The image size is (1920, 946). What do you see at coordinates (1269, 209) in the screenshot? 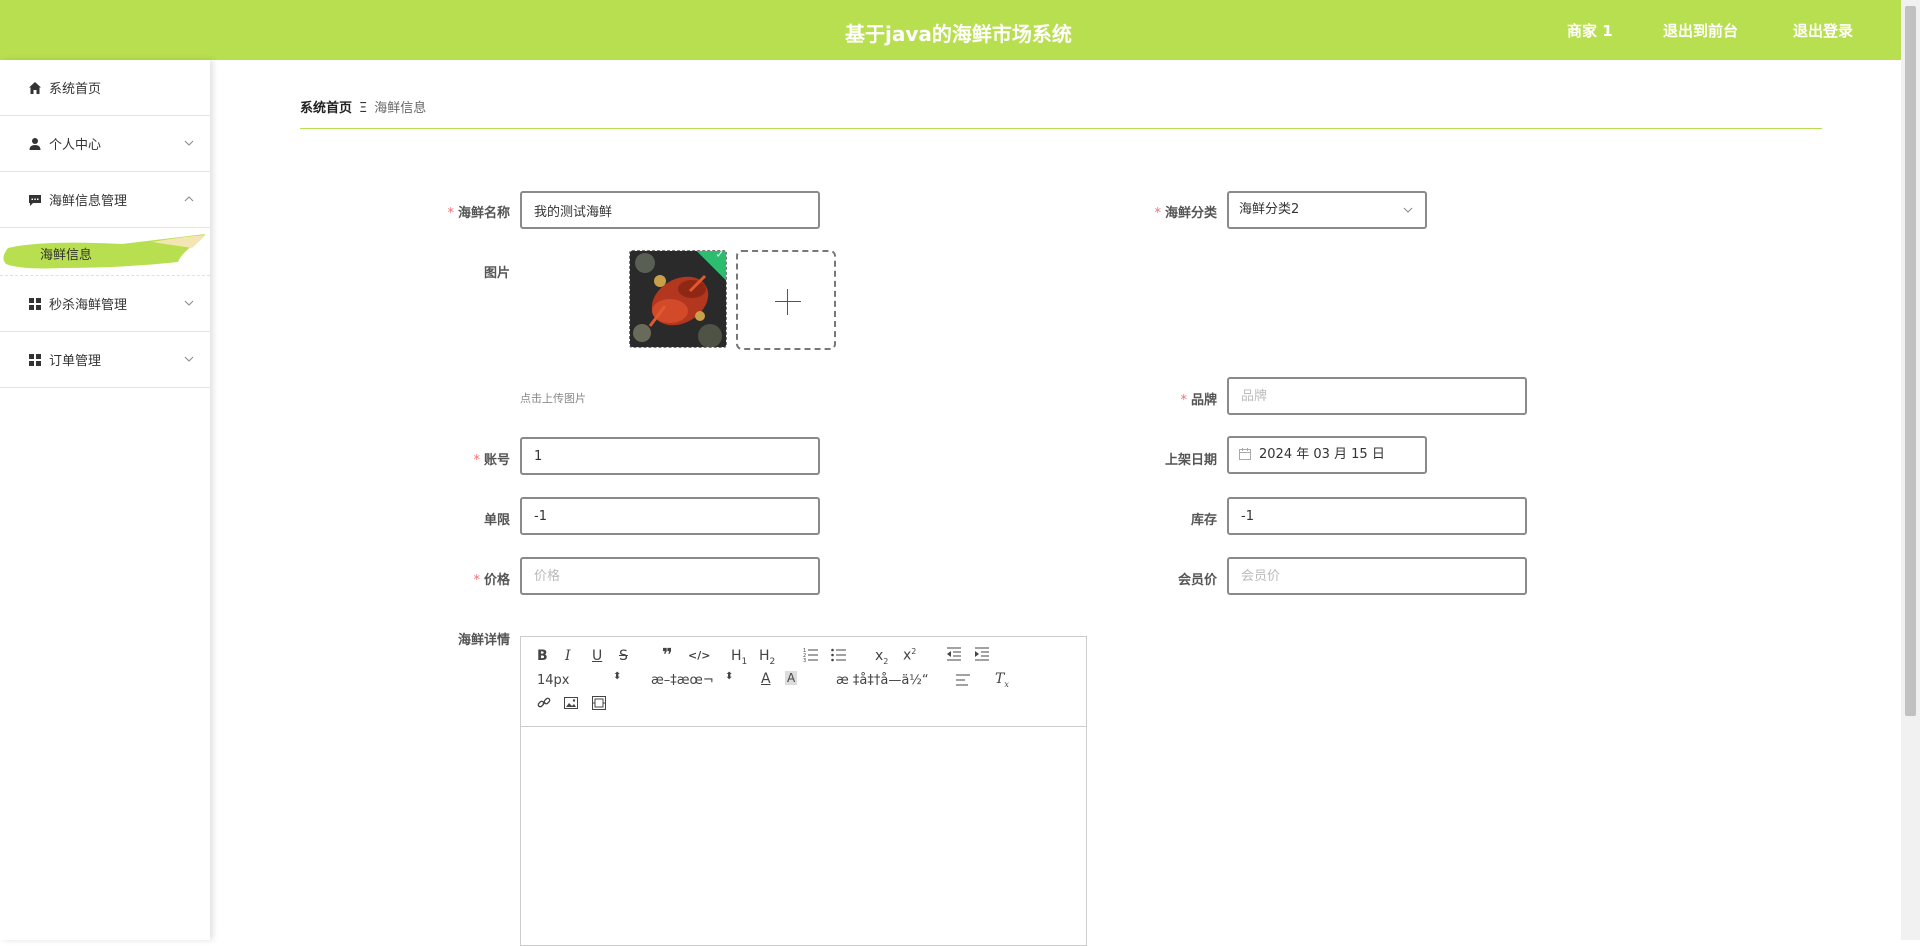
I see `category-select-value: 海鲜分类2` at bounding box center [1269, 209].